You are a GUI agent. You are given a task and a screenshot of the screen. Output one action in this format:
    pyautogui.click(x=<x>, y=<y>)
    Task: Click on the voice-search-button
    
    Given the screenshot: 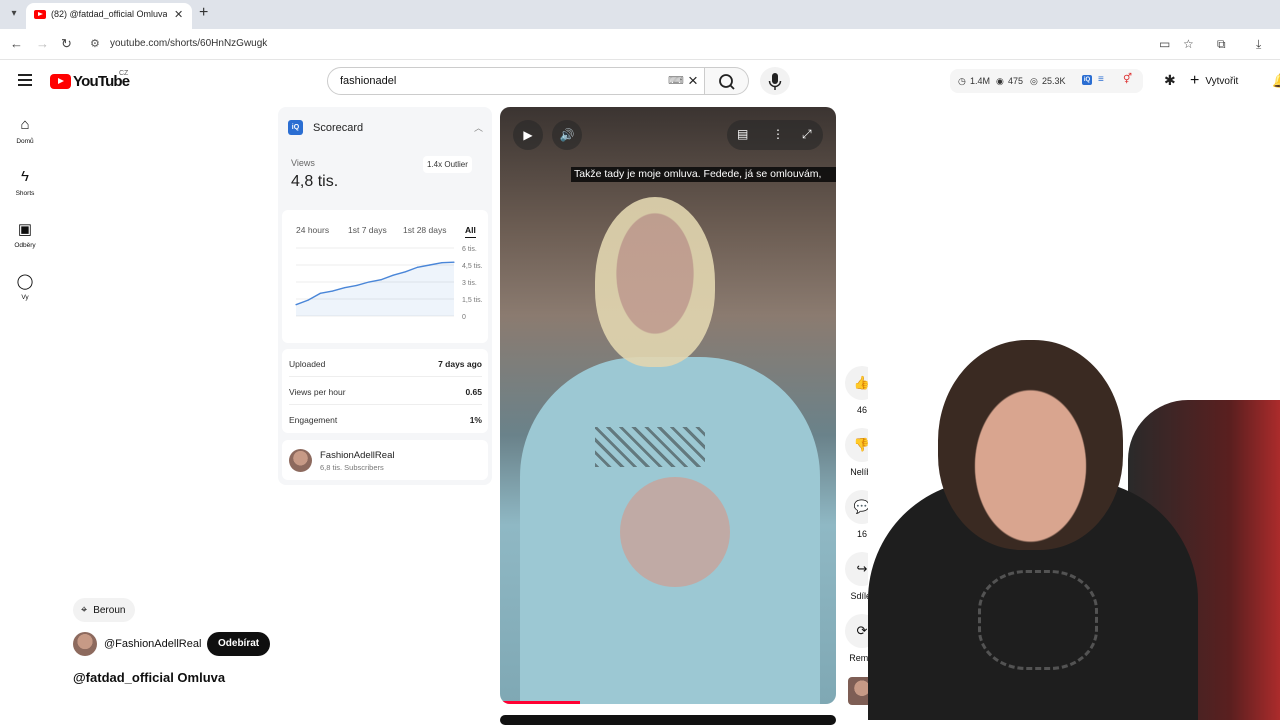 What is the action you would take?
    pyautogui.click(x=775, y=81)
    